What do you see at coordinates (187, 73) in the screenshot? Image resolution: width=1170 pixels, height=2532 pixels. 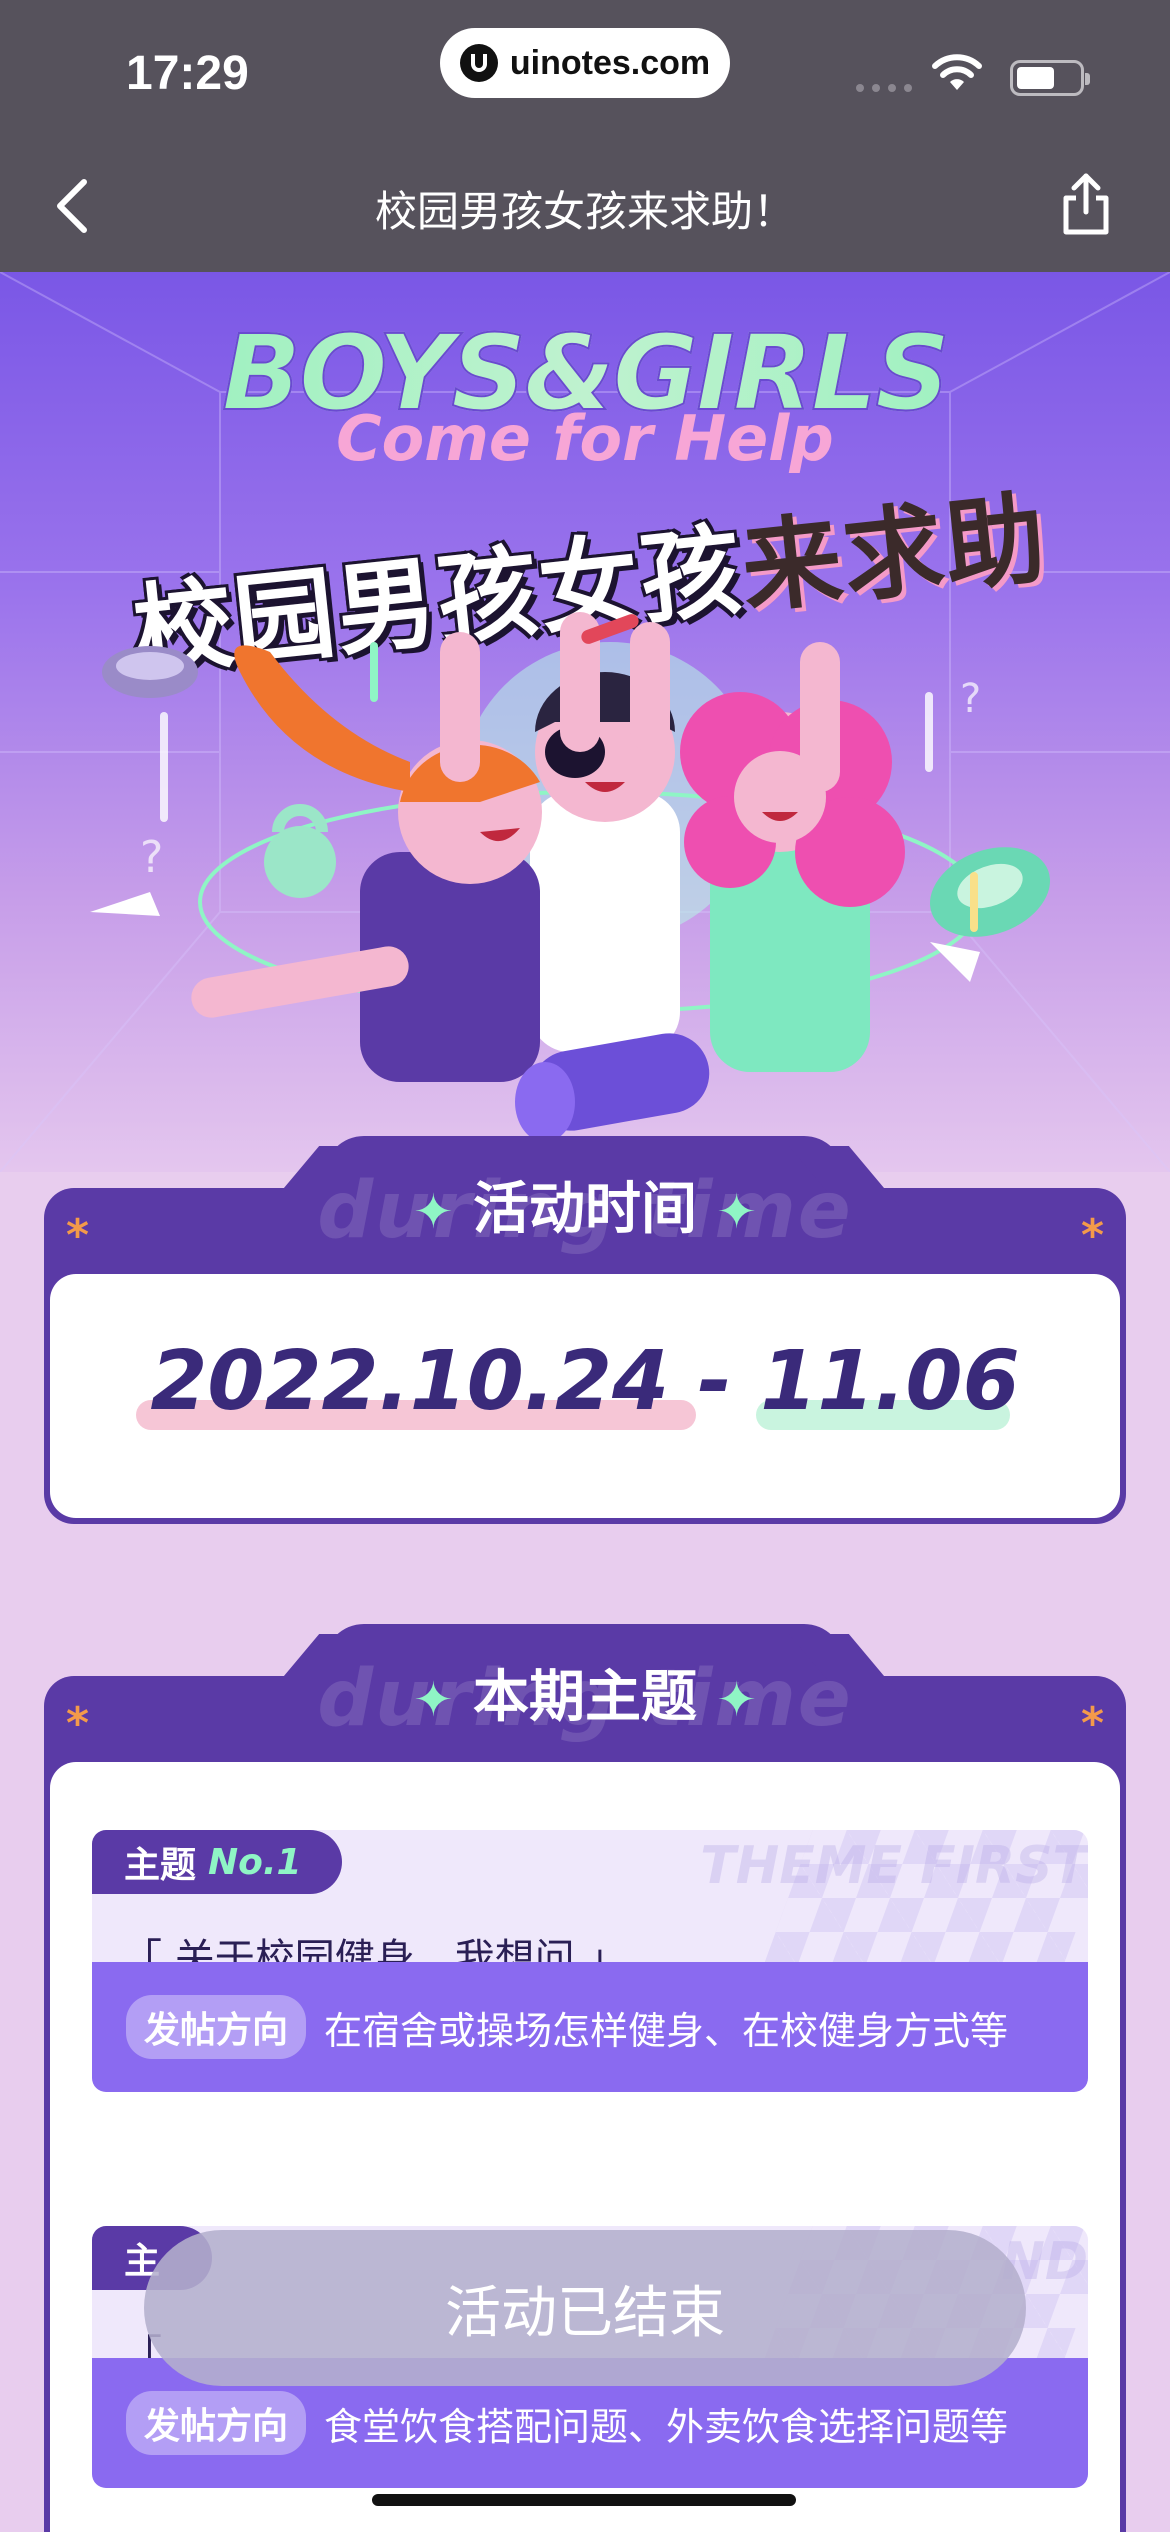 I see `status-time: 17:29` at bounding box center [187, 73].